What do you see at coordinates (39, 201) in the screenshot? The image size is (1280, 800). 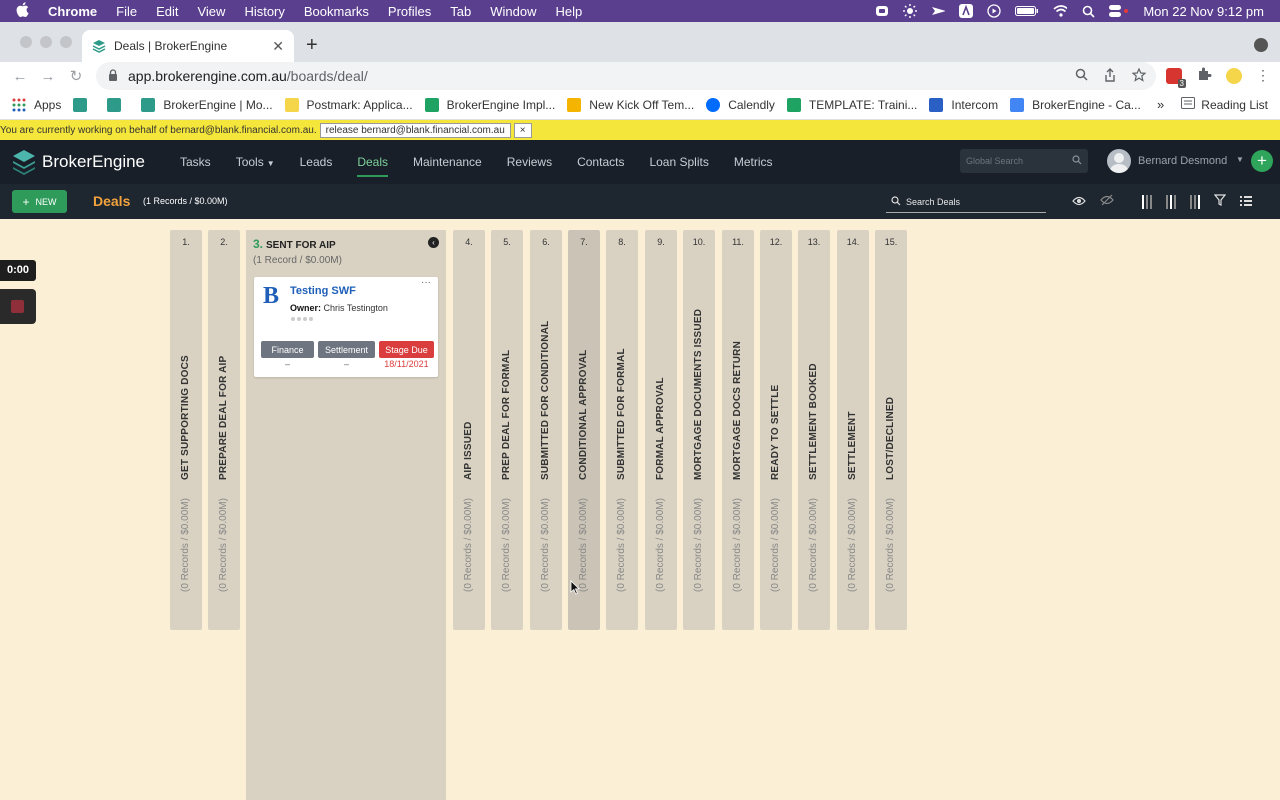 I see `new-deal-button: + NEW` at bounding box center [39, 201].